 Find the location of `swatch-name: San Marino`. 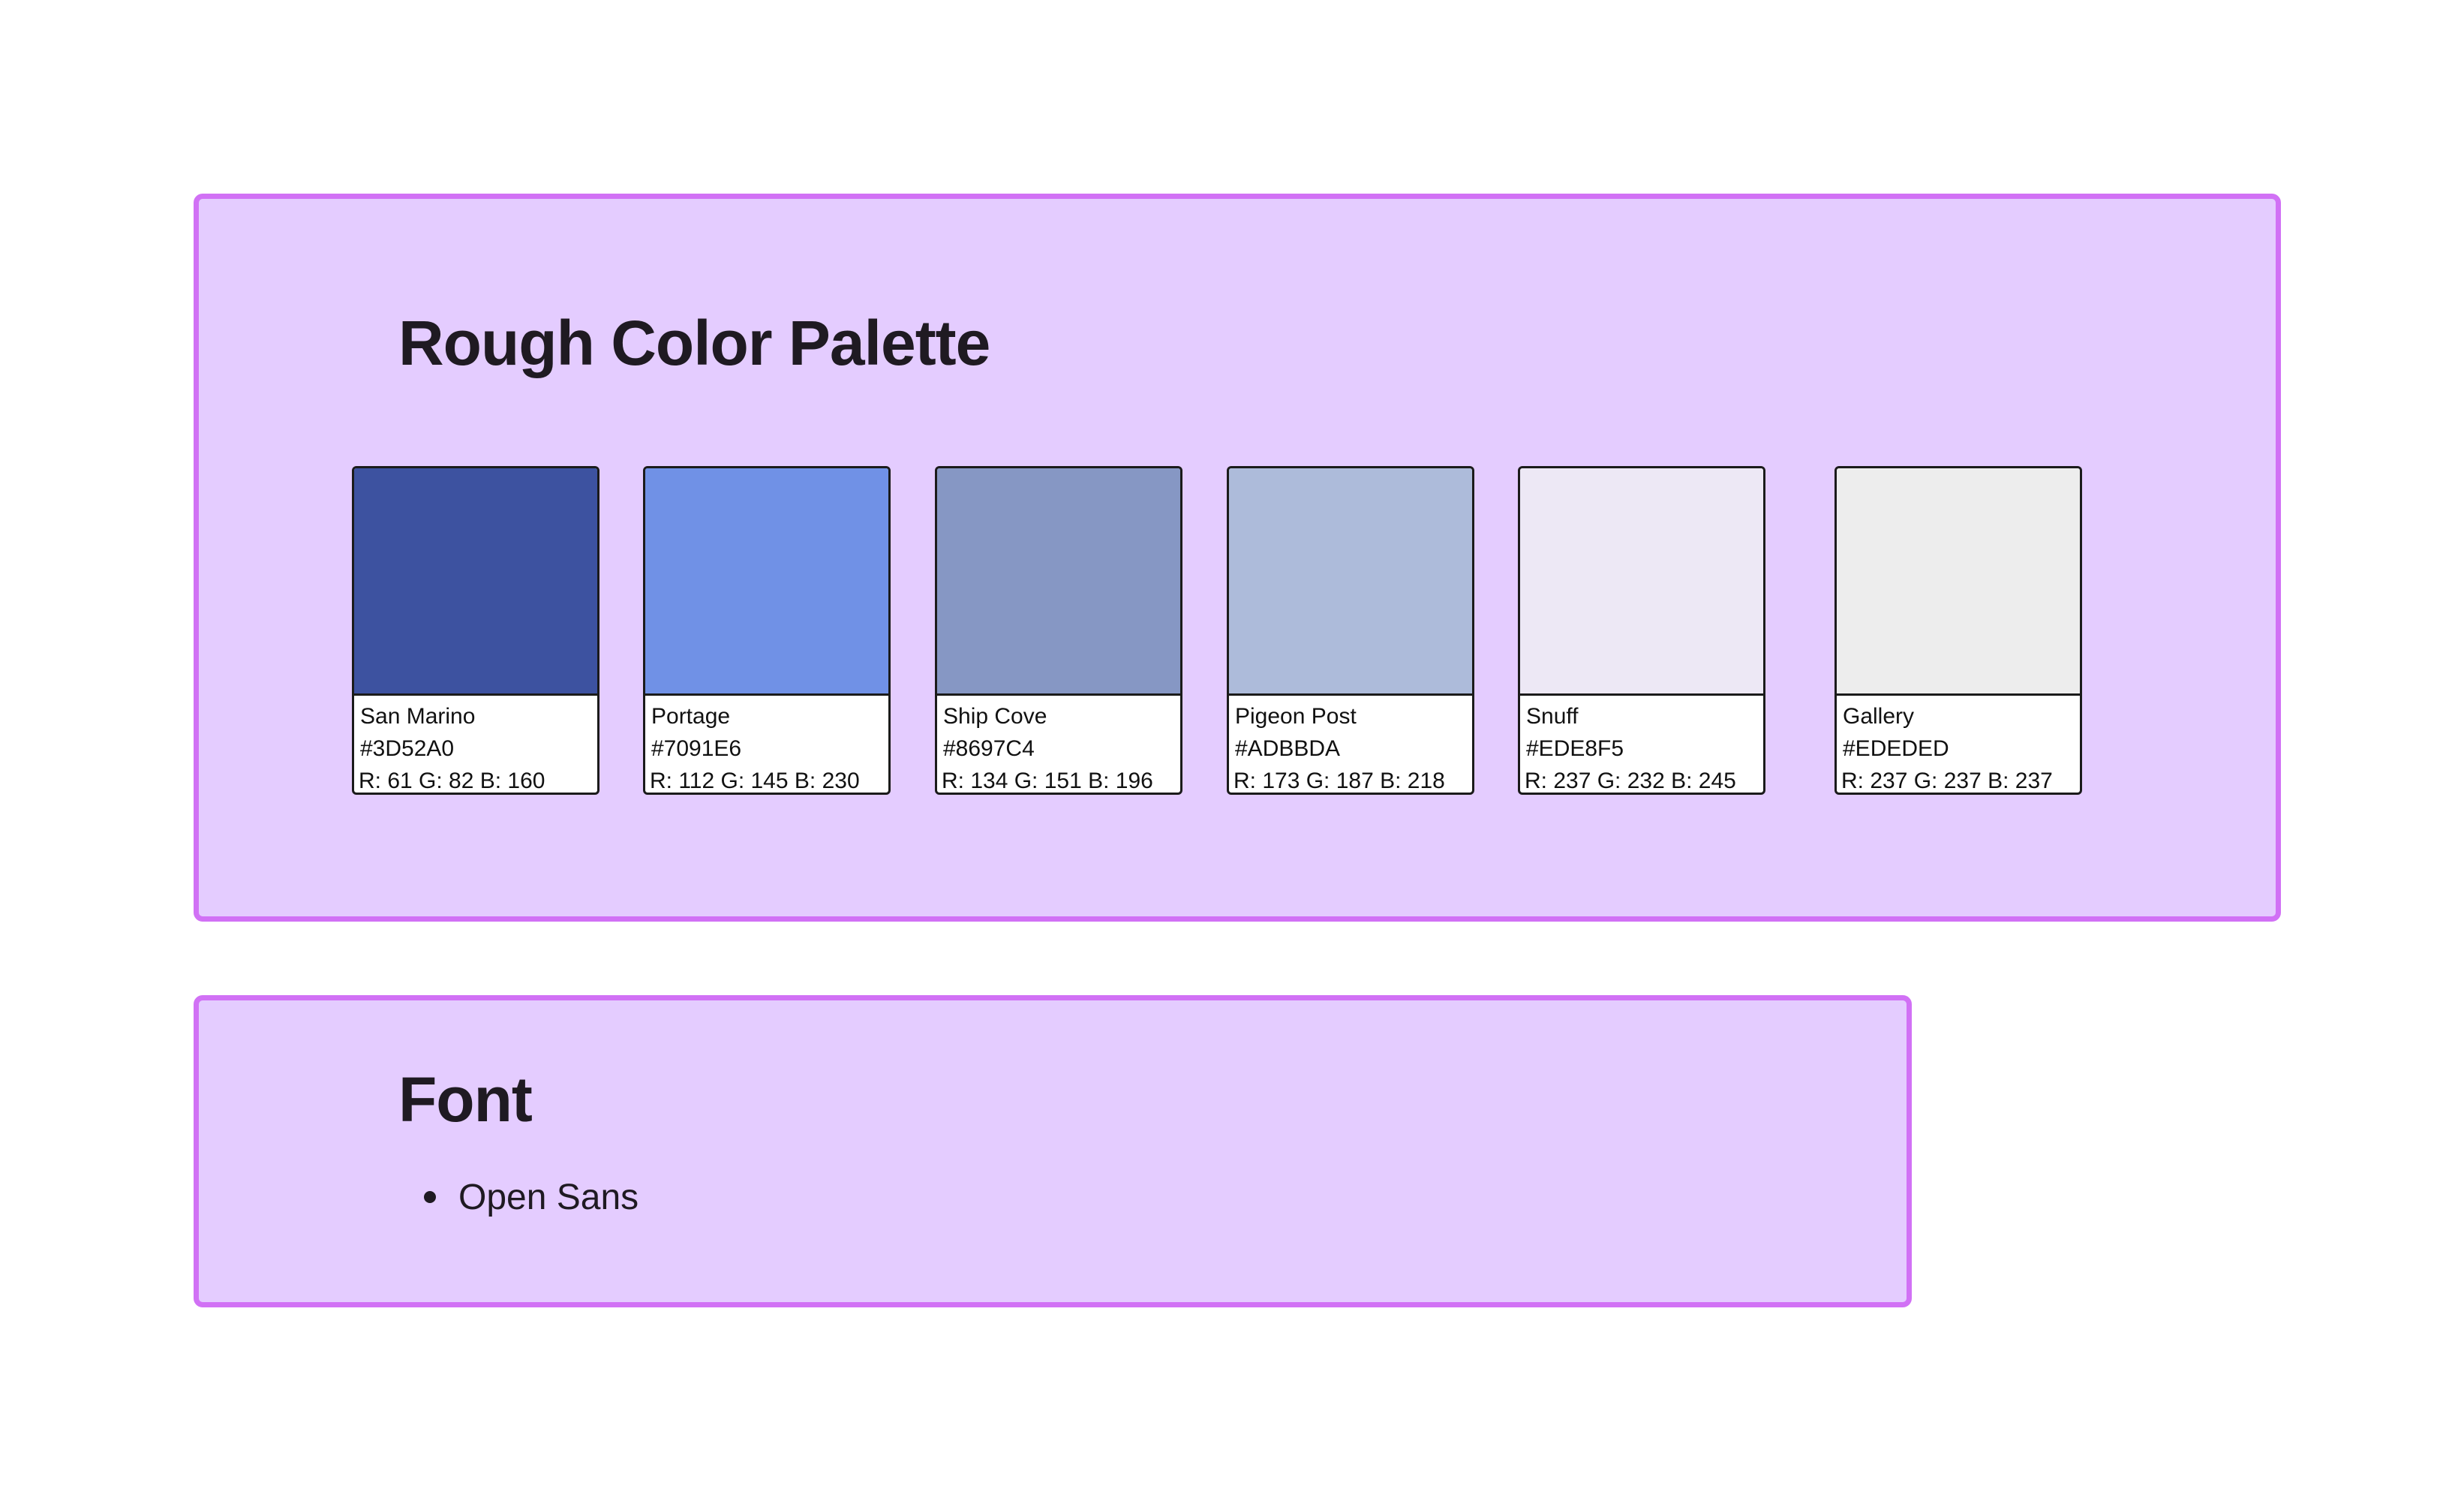

swatch-name: San Marino is located at coordinates (418, 716).